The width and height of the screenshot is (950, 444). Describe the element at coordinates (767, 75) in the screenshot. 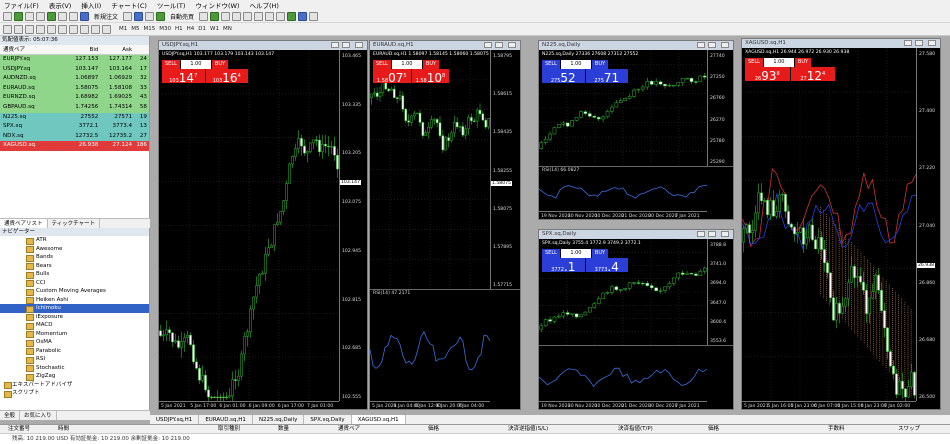

I see `sell-price: 26938` at that location.